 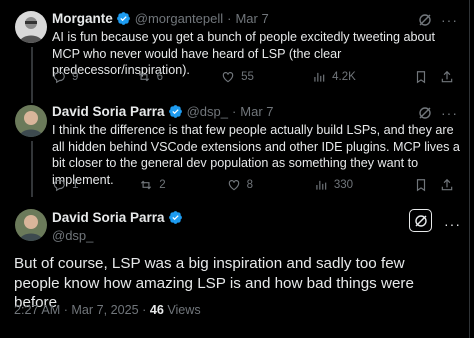 I want to click on timeline-border, so click(x=469, y=169).